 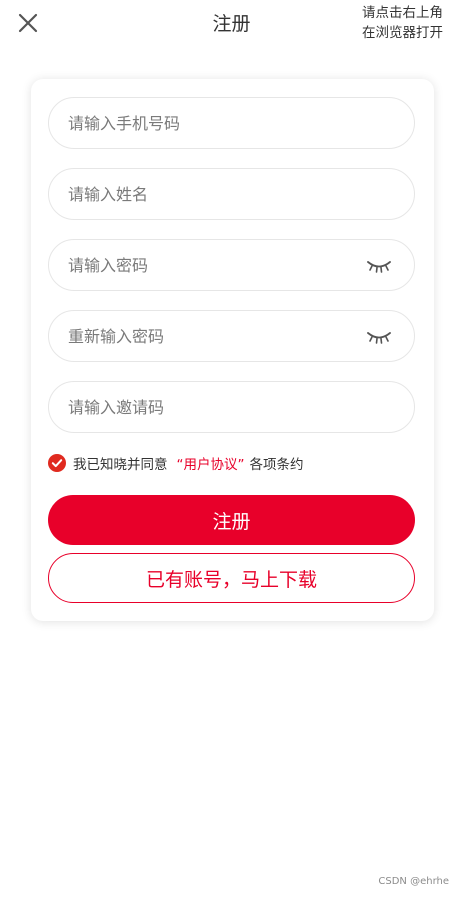 I want to click on invite-code-input, so click(x=213, y=407).